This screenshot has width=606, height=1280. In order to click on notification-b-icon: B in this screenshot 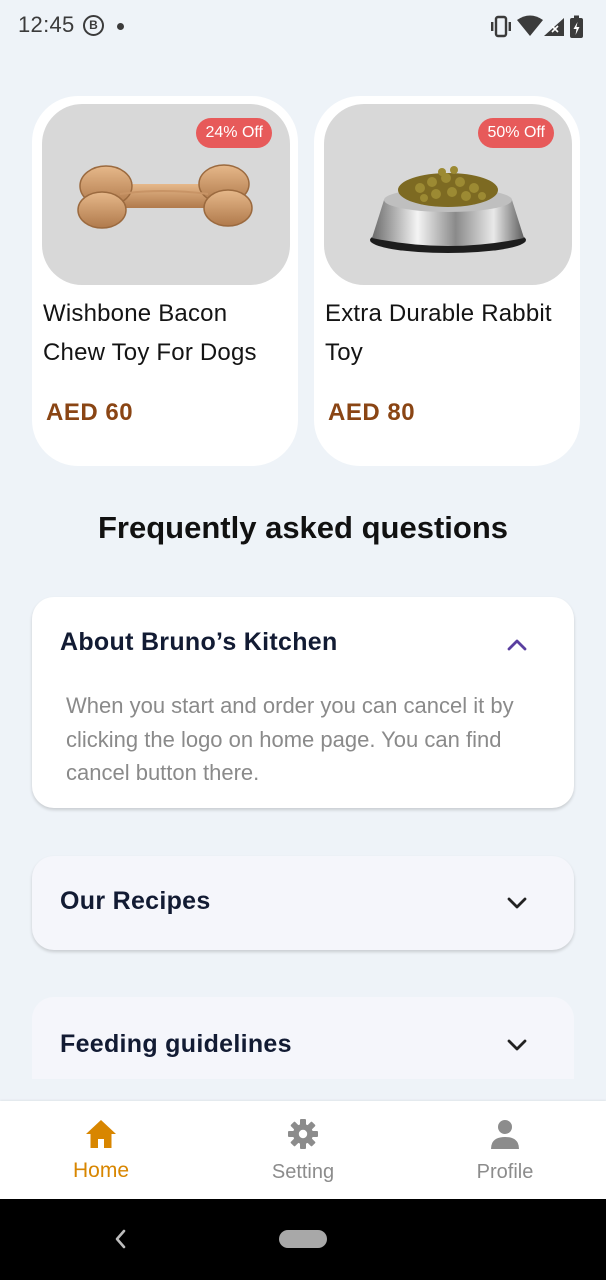, I will do `click(93, 25)`.